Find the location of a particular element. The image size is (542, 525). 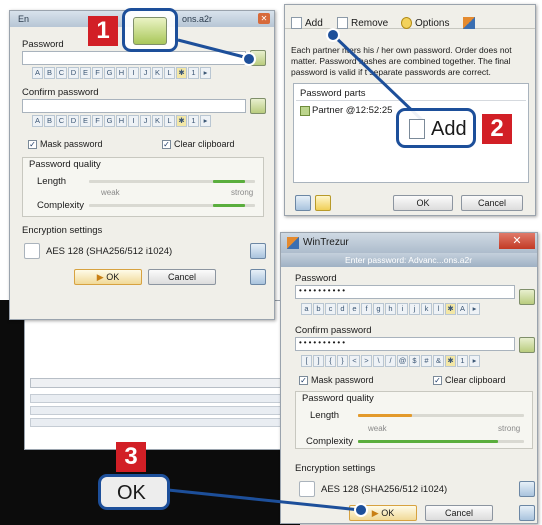

connector-1-end-dot is located at coordinates (249, 59).